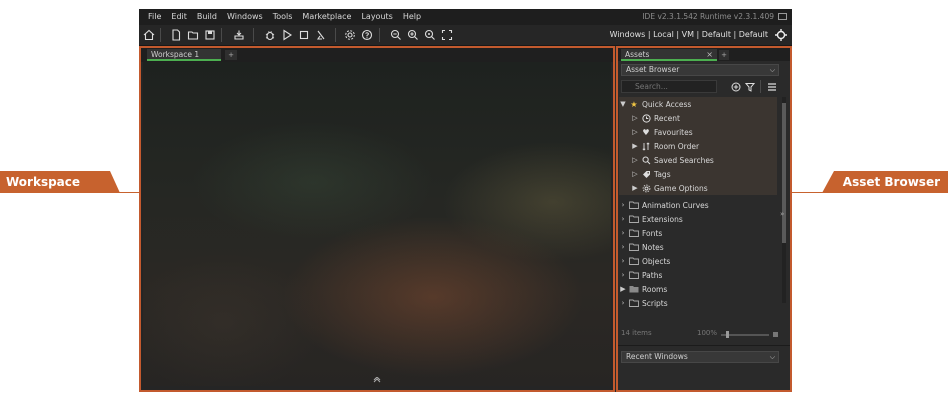  Describe the element at coordinates (635, 174) in the screenshot. I see `caret-right-outline-icon: ▷` at that location.